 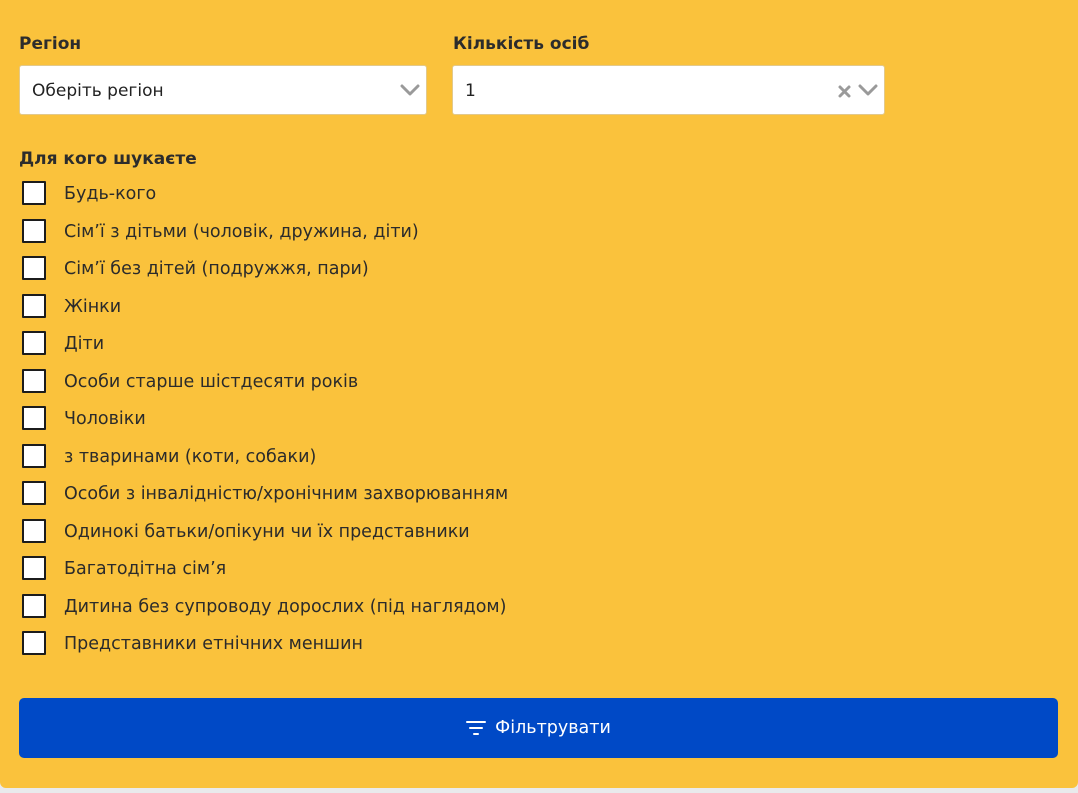 I want to click on filter-button: Фільтрувати, so click(x=538, y=728).